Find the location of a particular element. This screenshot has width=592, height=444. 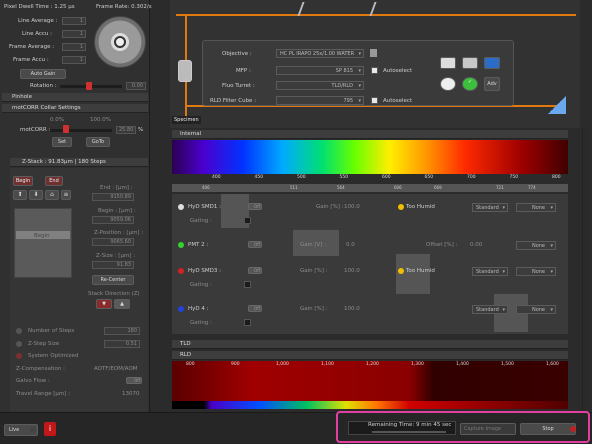

begin-button: Begin is located at coordinates (23, 181).